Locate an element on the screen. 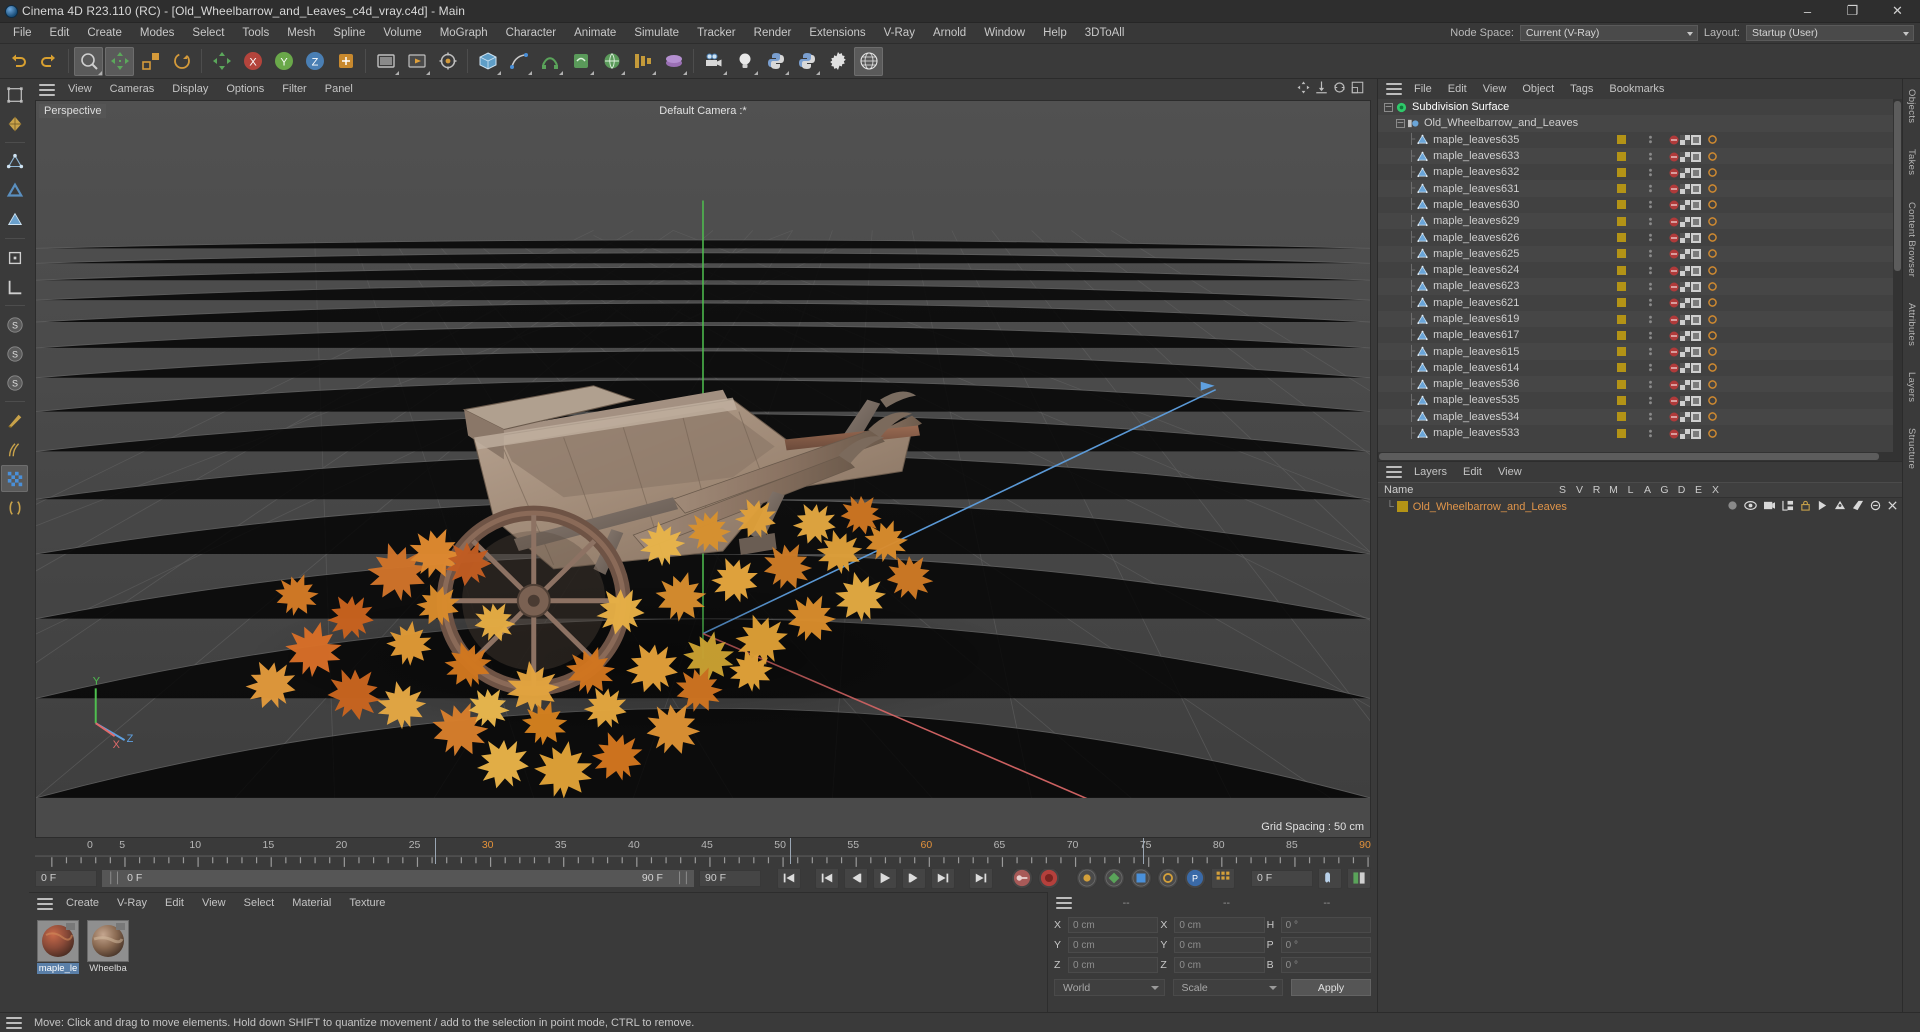 The image size is (1920, 1032). polygon-mode-icon is located at coordinates (14, 219).